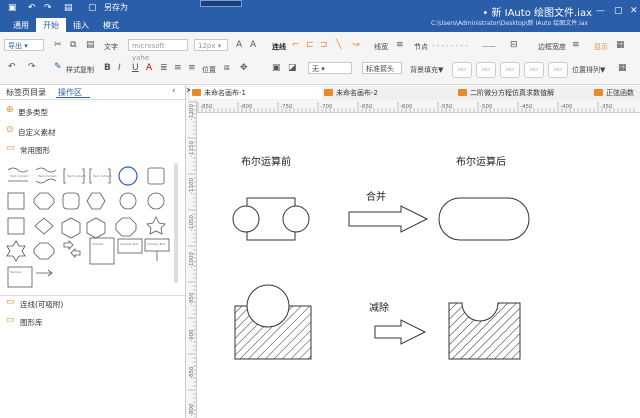 This screenshot has height=418, width=640. I want to click on shrink-font-icon: A, so click(253, 45).